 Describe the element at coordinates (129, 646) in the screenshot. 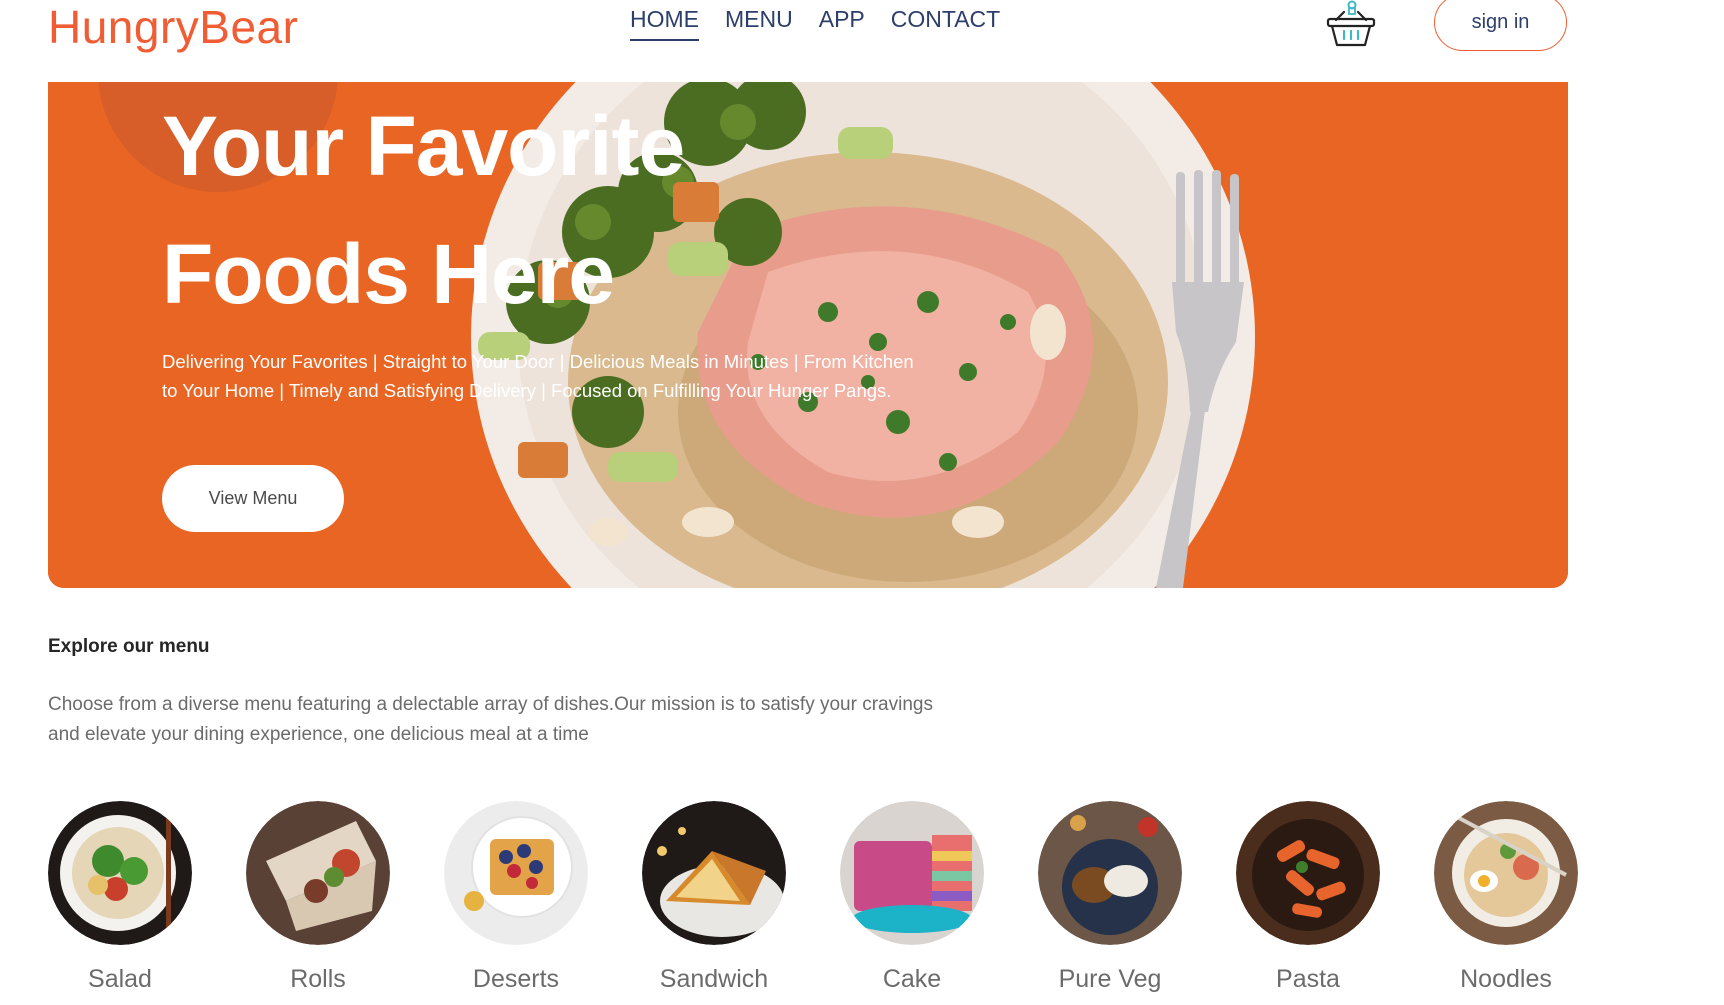

I see `explore-menu-title: Explore our menu` at that location.